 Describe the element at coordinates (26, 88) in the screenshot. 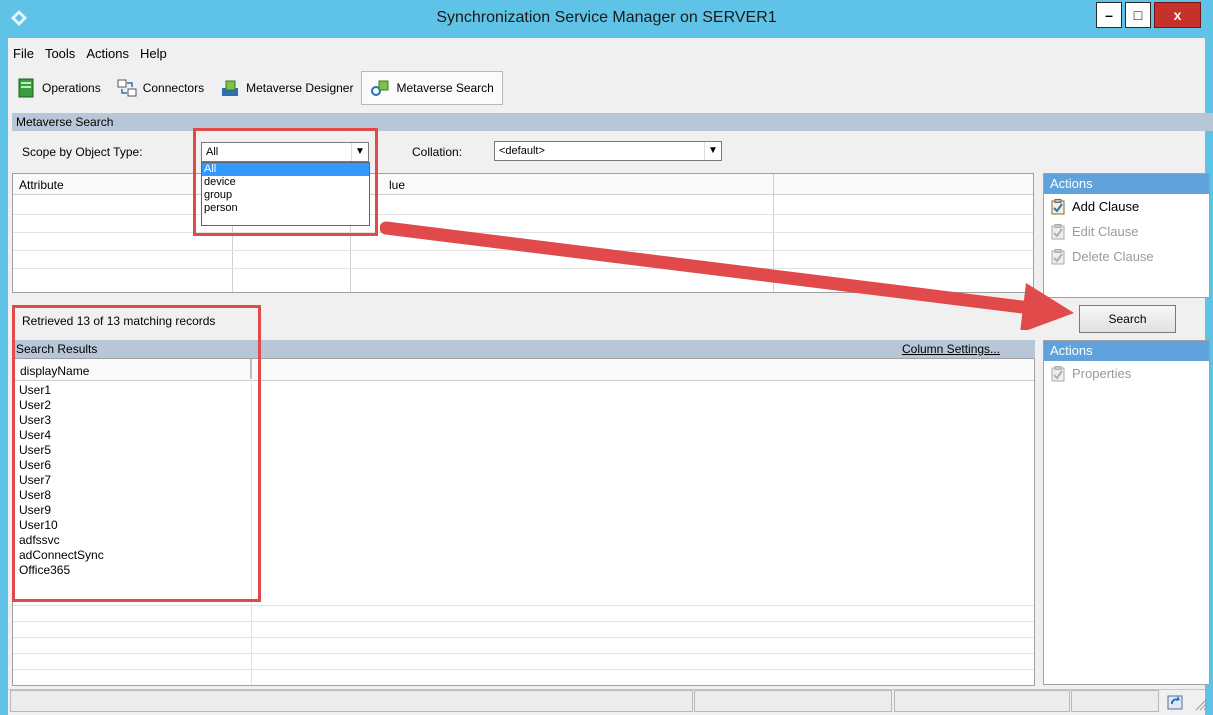

I see `operations-icon` at that location.